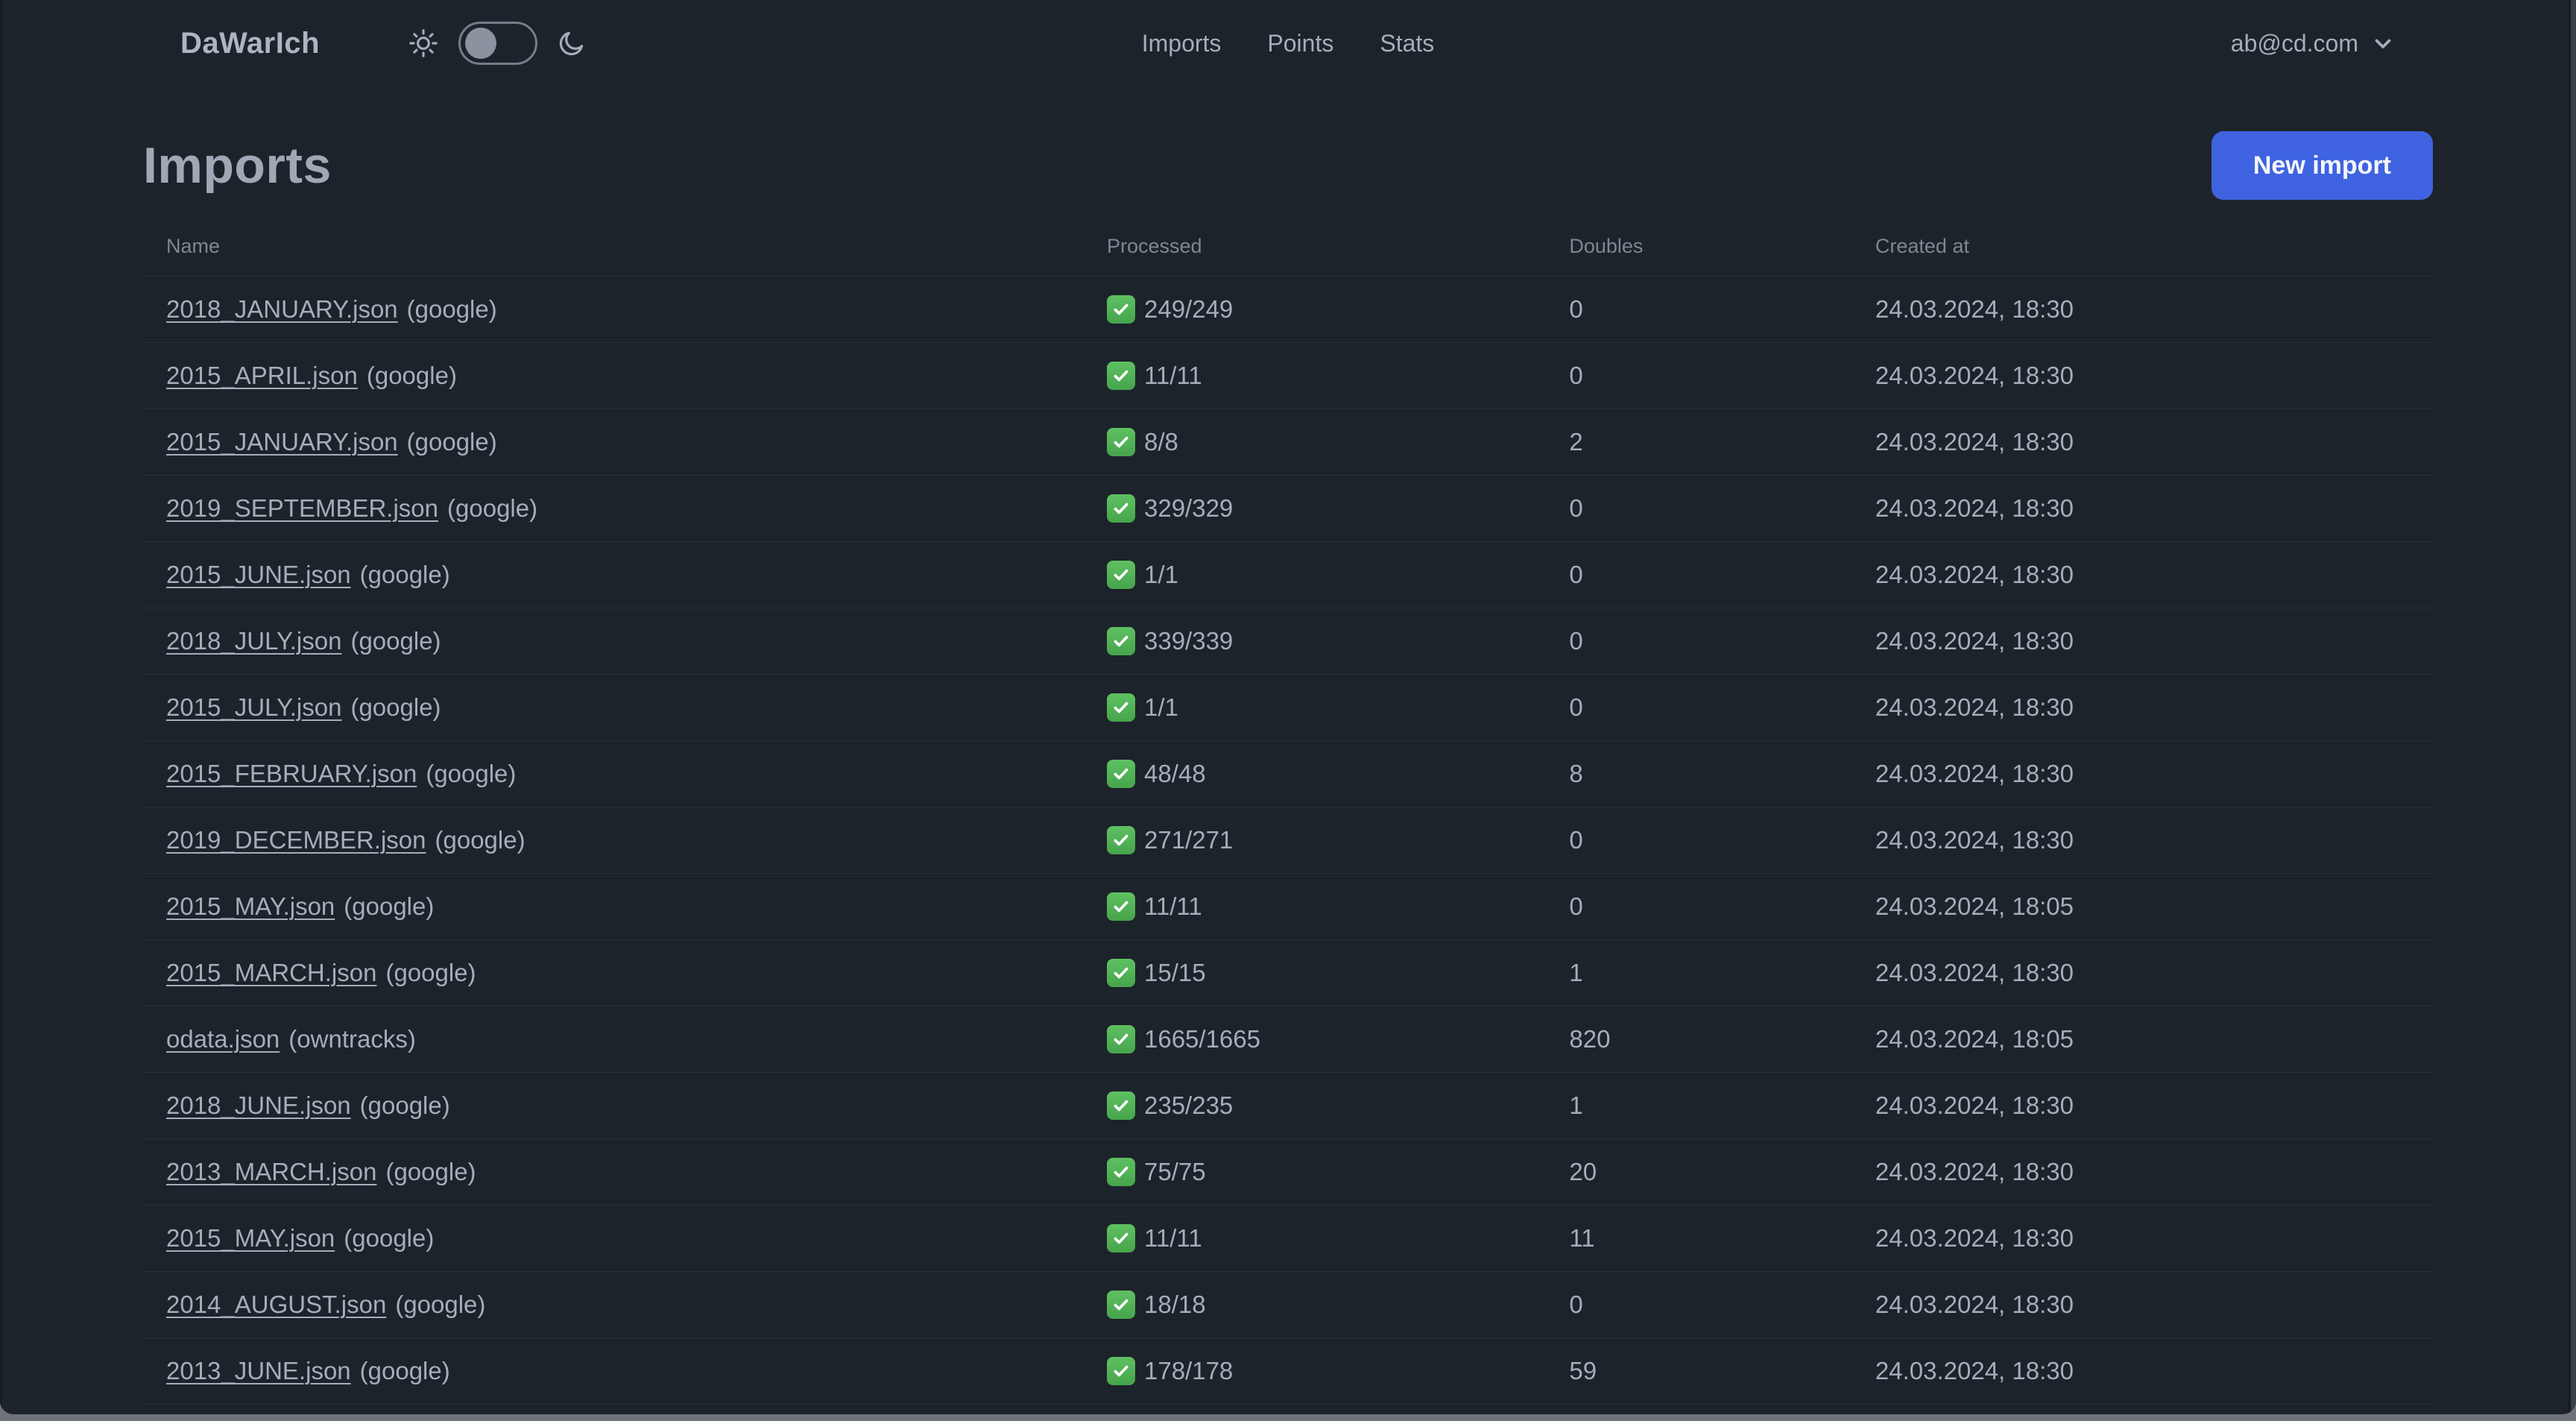  Describe the element at coordinates (636, 1105) in the screenshot. I see `import-name-cell: 2018_JUNE.json (google)` at that location.